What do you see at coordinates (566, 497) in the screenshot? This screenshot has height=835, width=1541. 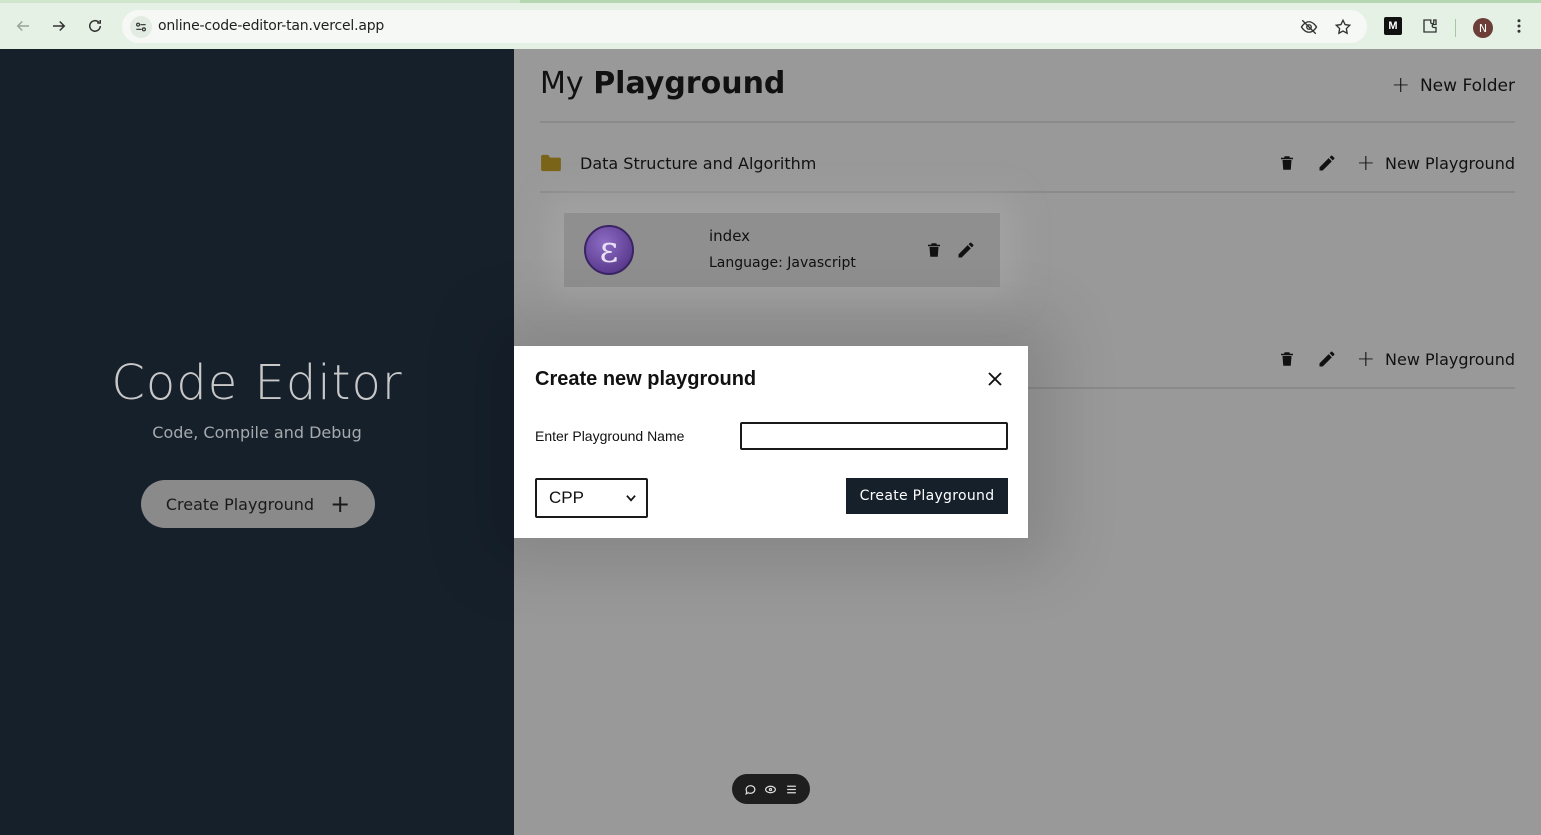 I see `language-selected-value: CPP` at bounding box center [566, 497].